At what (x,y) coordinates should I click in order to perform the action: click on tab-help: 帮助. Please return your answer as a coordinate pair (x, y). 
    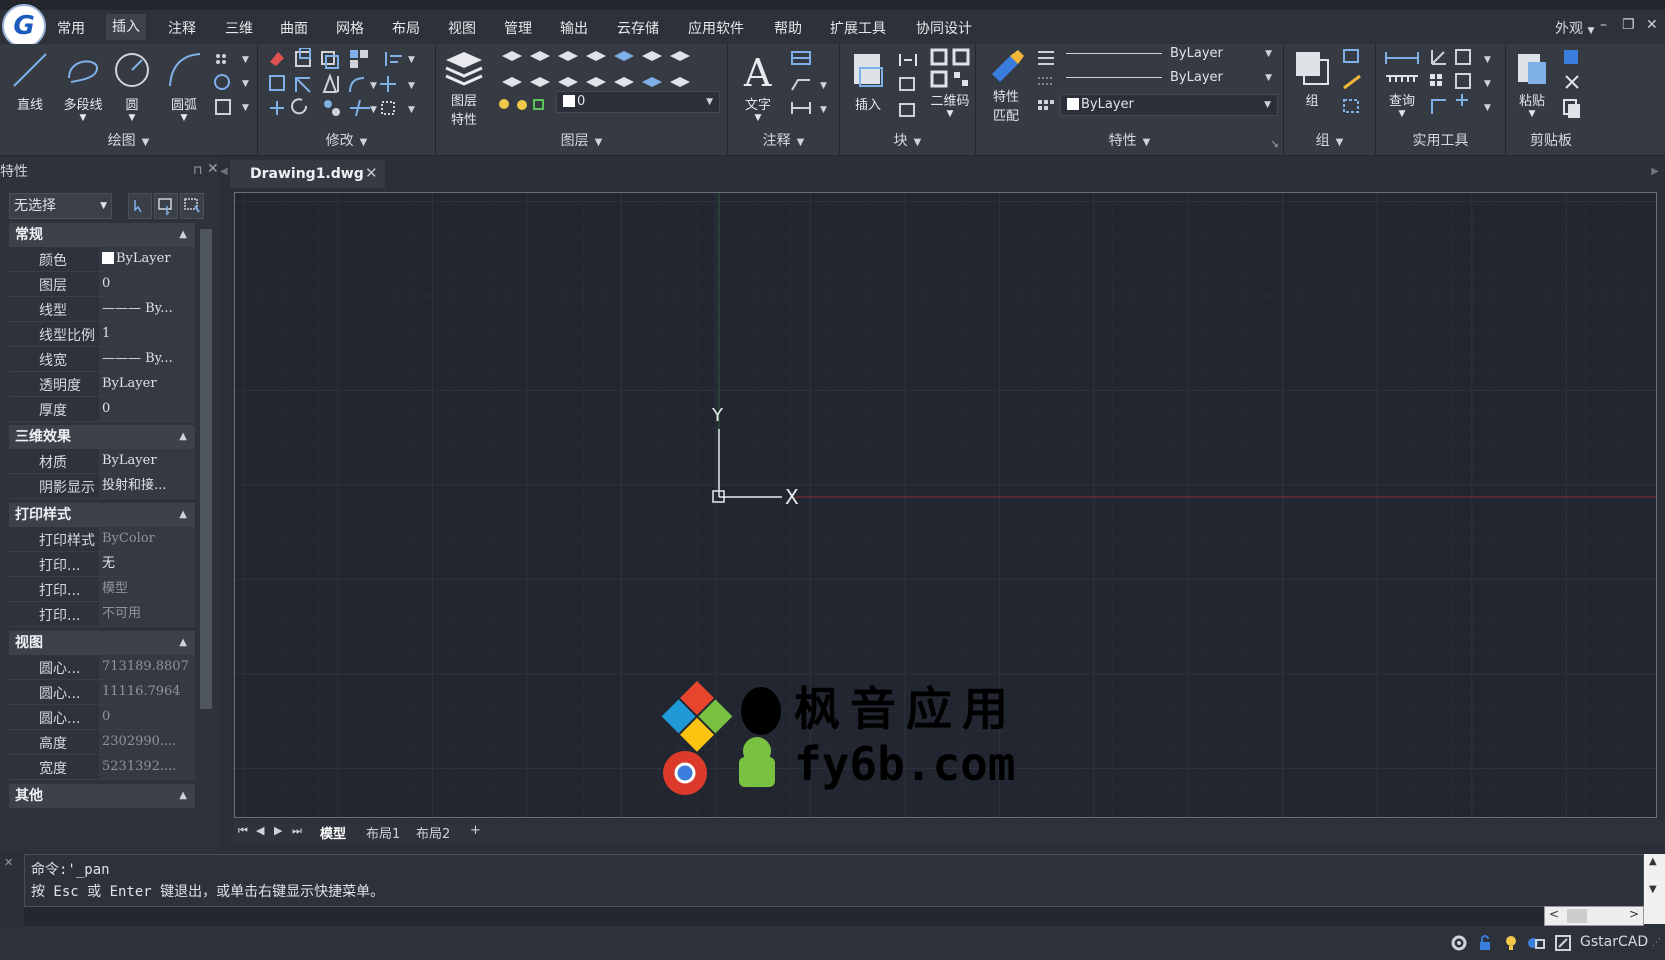
    Looking at the image, I should click on (788, 28).